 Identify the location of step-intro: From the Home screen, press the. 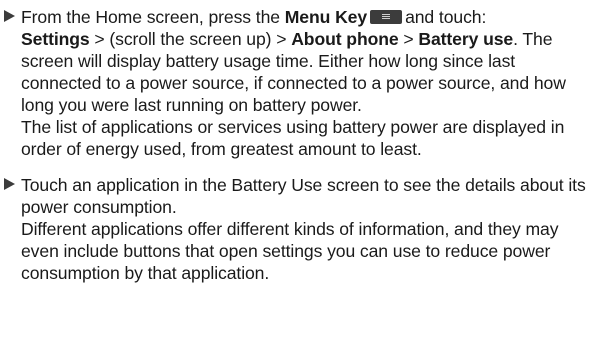
(150, 17).